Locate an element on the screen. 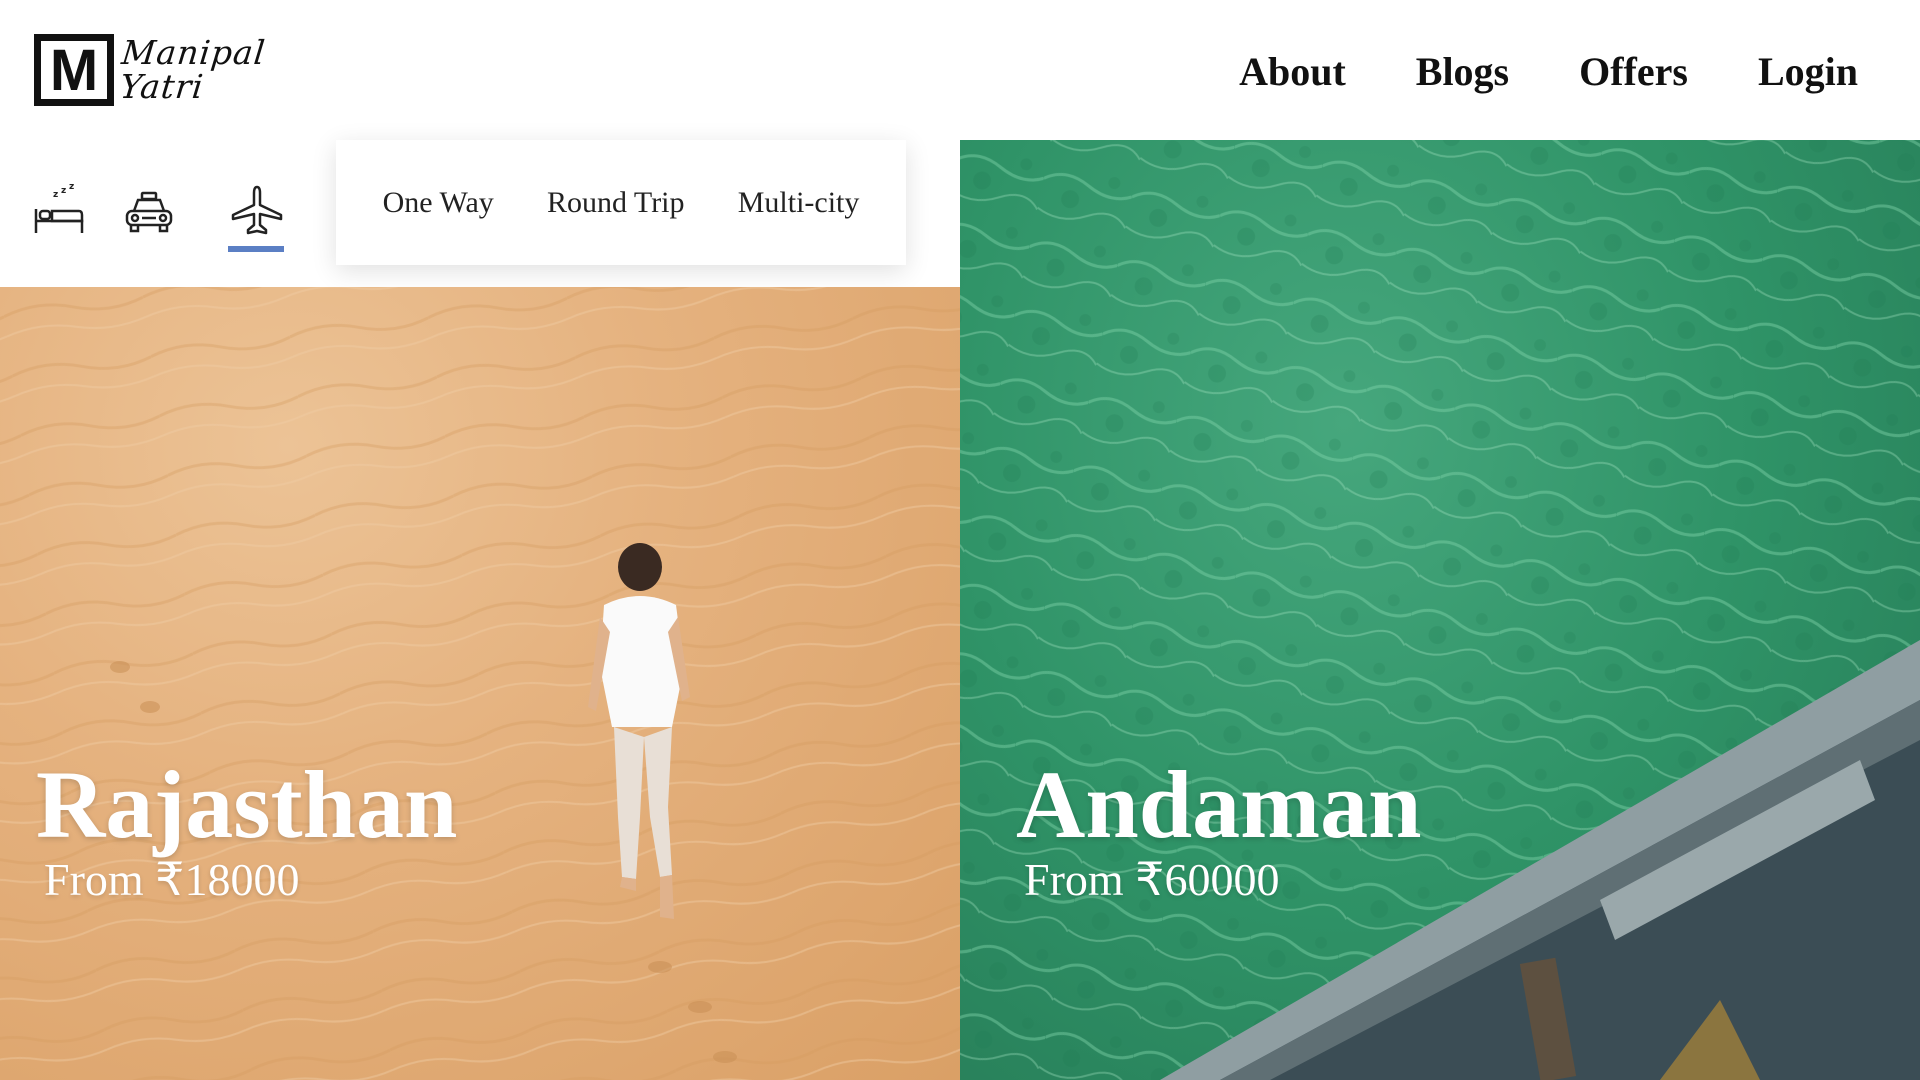  logo-line-1: Manipal is located at coordinates (193, 52).